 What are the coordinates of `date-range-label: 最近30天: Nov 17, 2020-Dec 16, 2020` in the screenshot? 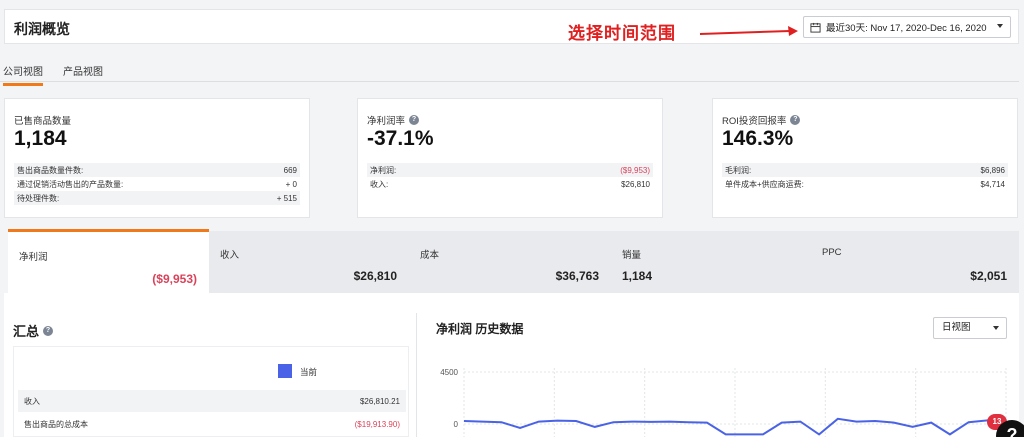 It's located at (906, 28).